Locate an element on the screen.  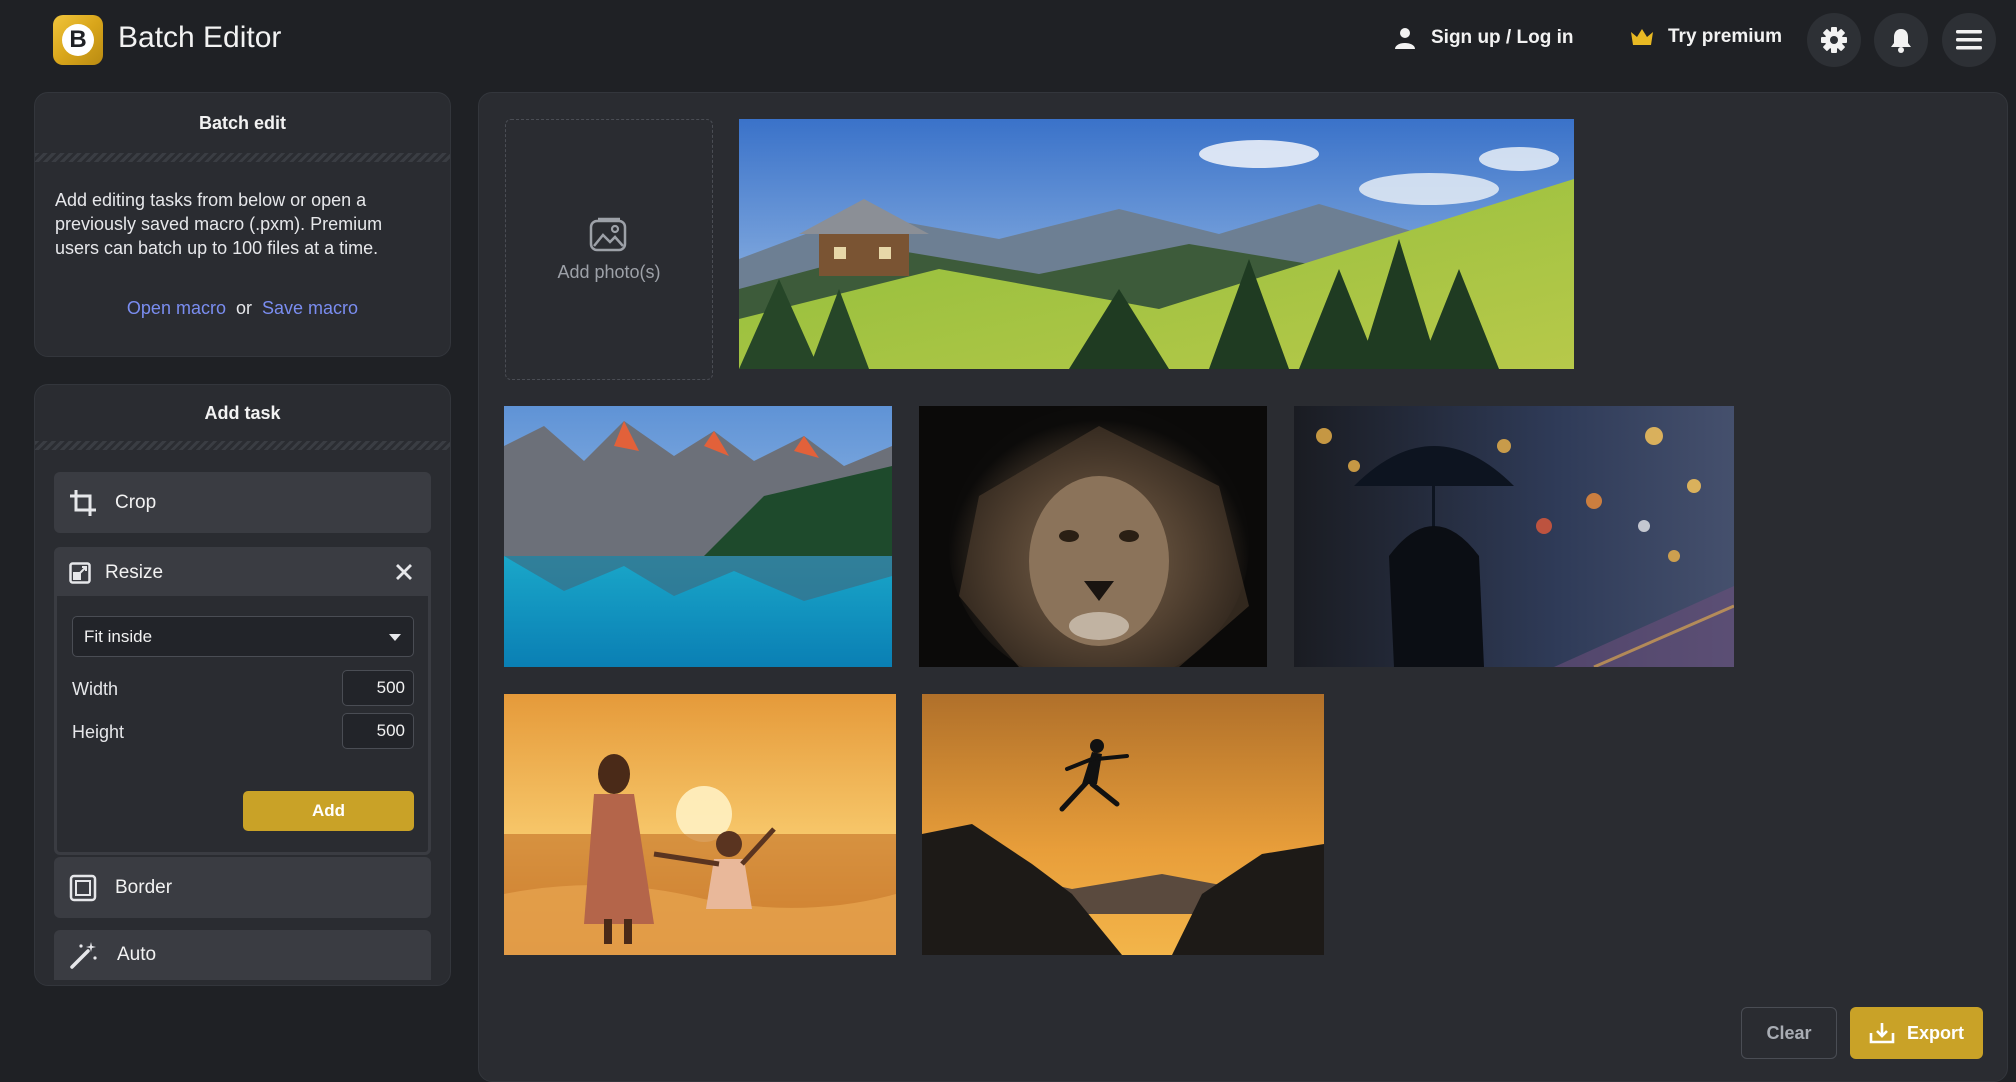
add-photos-label: Add photo(s) is located at coordinates (609, 272).